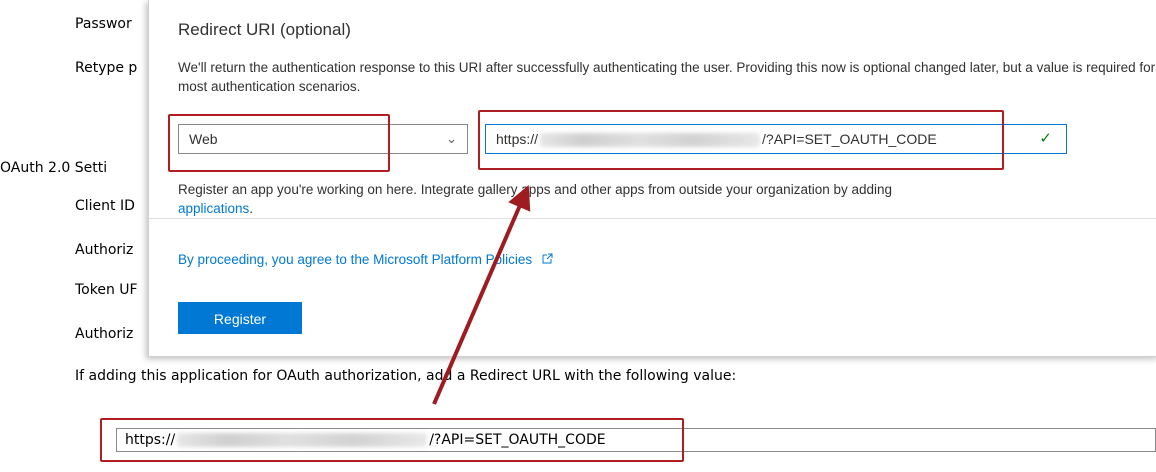 This screenshot has width=1156, height=472. I want to click on panel-title: Redirect URI (optional), so click(264, 29).